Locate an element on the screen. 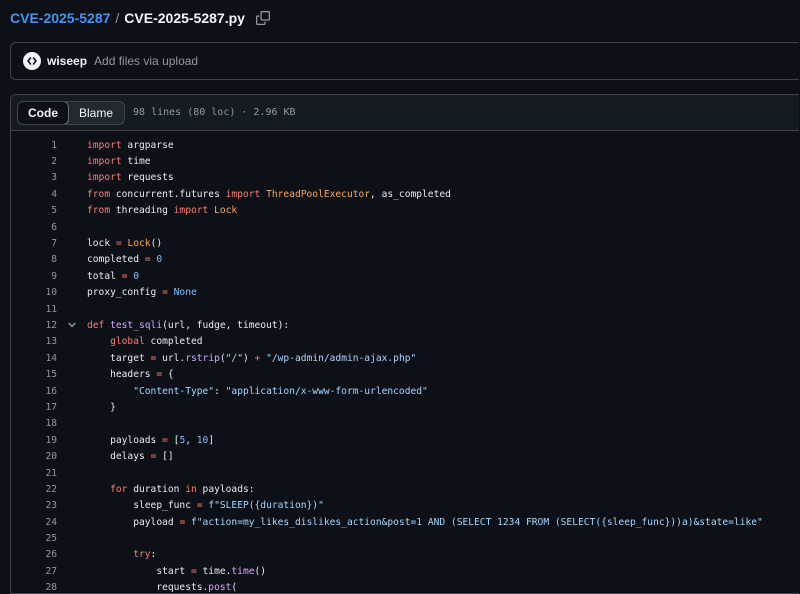 Image resolution: width=800 pixels, height=594 pixels. code-line: 27 start = time.time() is located at coordinates (405, 571).